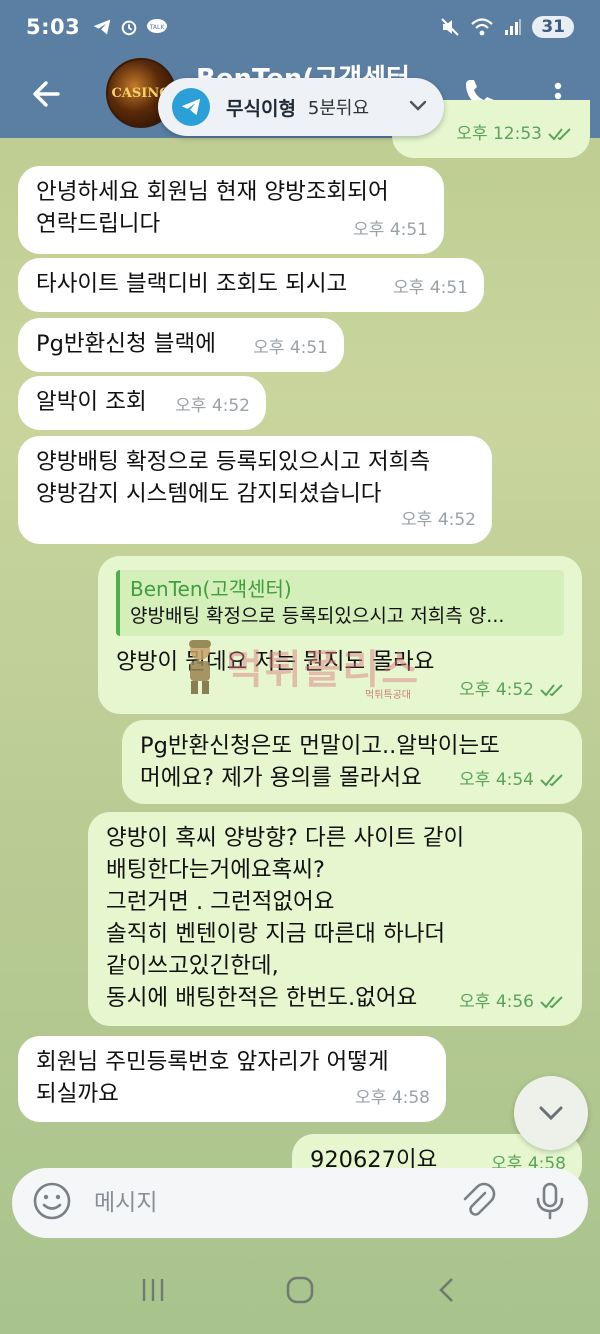 The height and width of the screenshot is (1334, 600). What do you see at coordinates (450, 27) in the screenshot?
I see `mute-icon` at bounding box center [450, 27].